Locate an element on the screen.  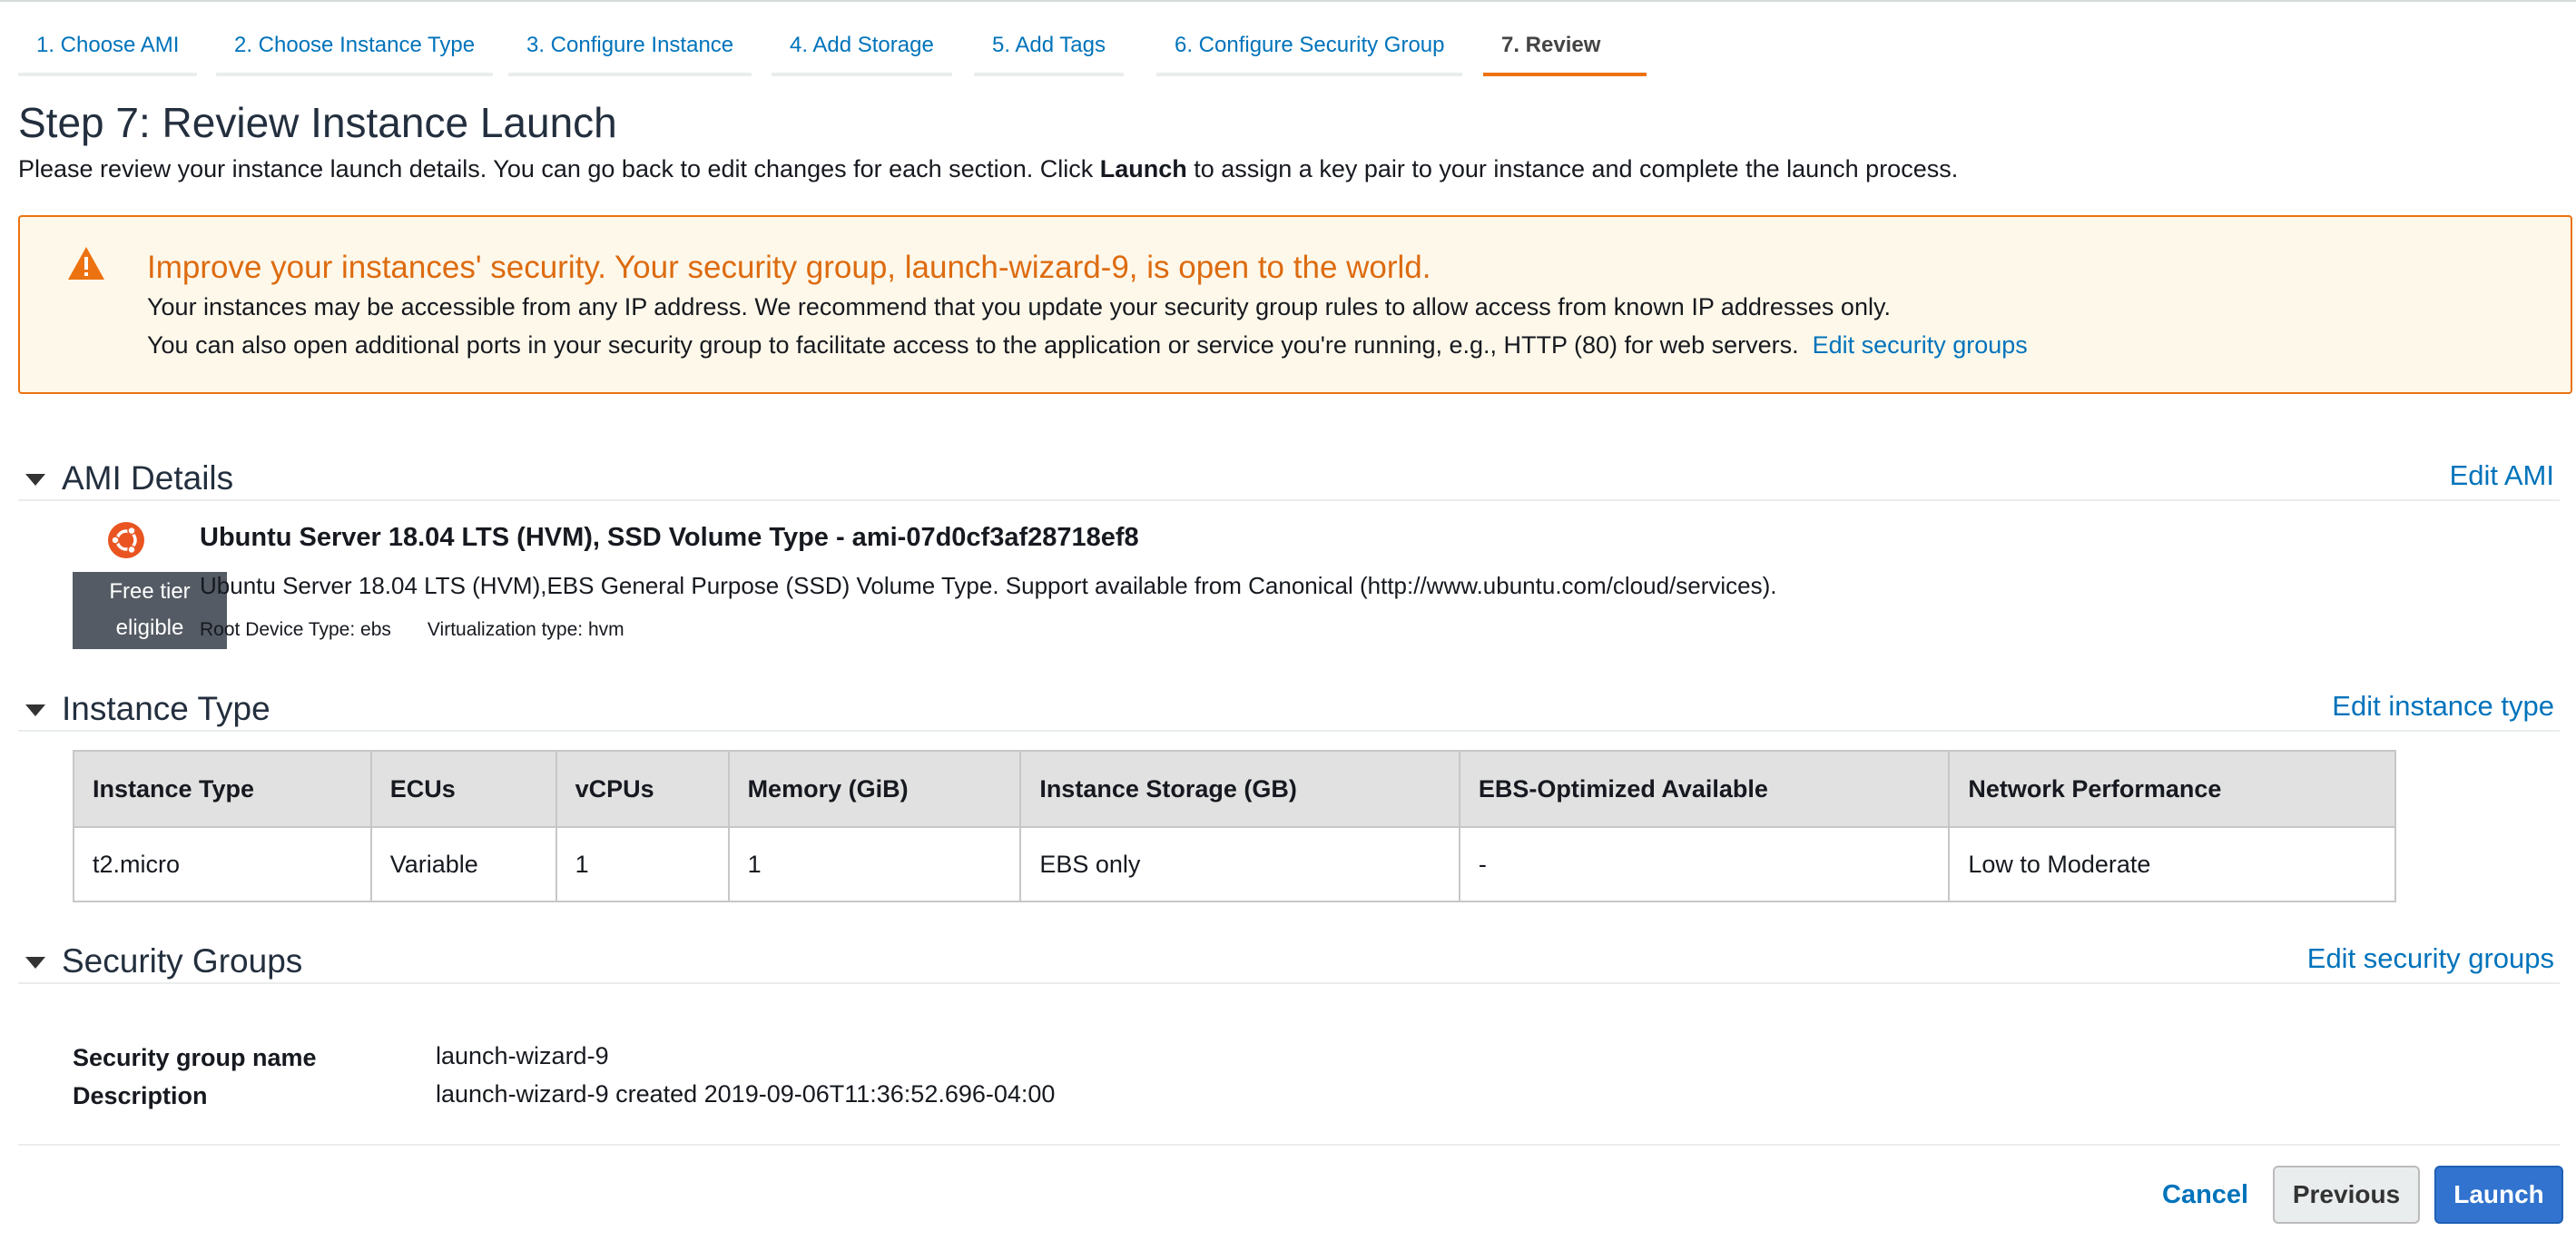
column-header: vCPUs is located at coordinates (642, 789).